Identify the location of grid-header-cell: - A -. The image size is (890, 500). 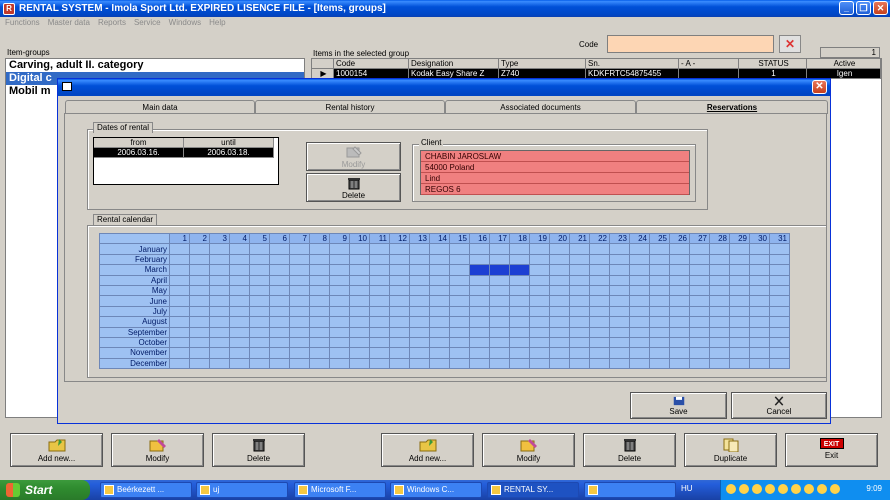
(709, 64).